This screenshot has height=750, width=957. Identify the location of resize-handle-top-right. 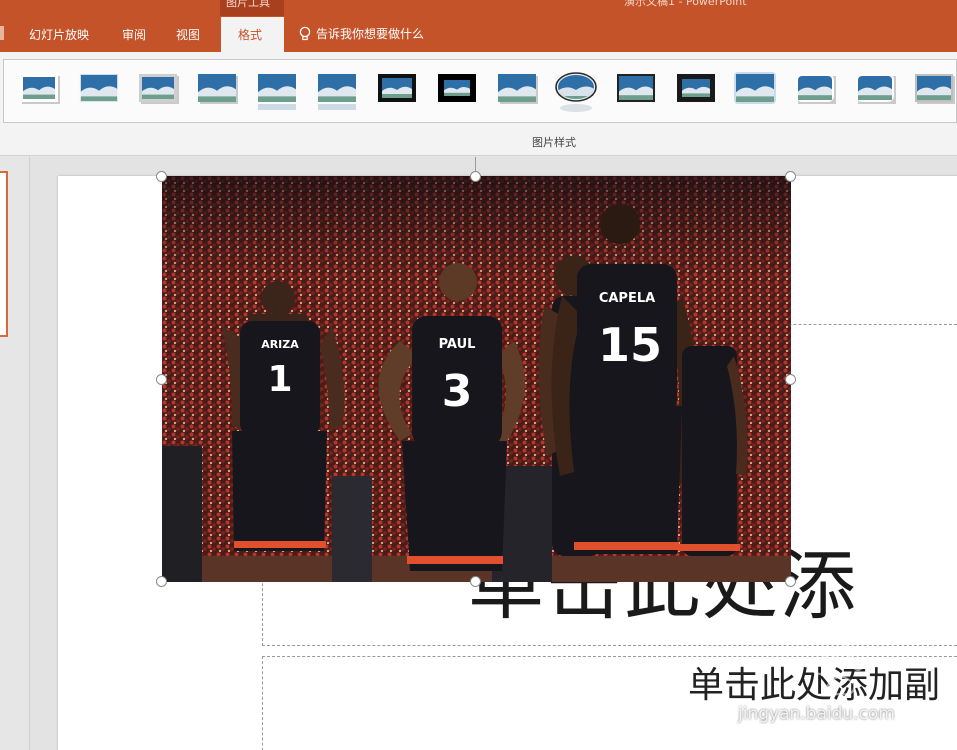
(790, 176).